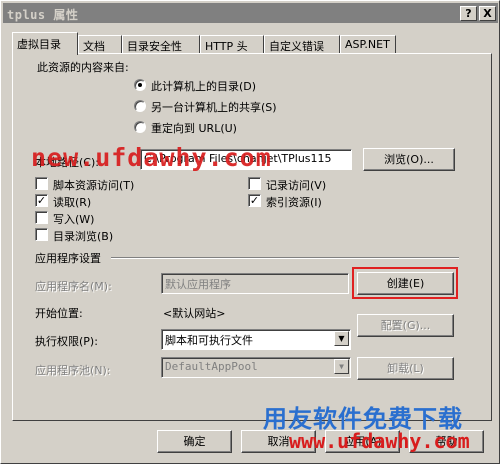  I want to click on tab-http-headers: HTTP 头, so click(232, 44).